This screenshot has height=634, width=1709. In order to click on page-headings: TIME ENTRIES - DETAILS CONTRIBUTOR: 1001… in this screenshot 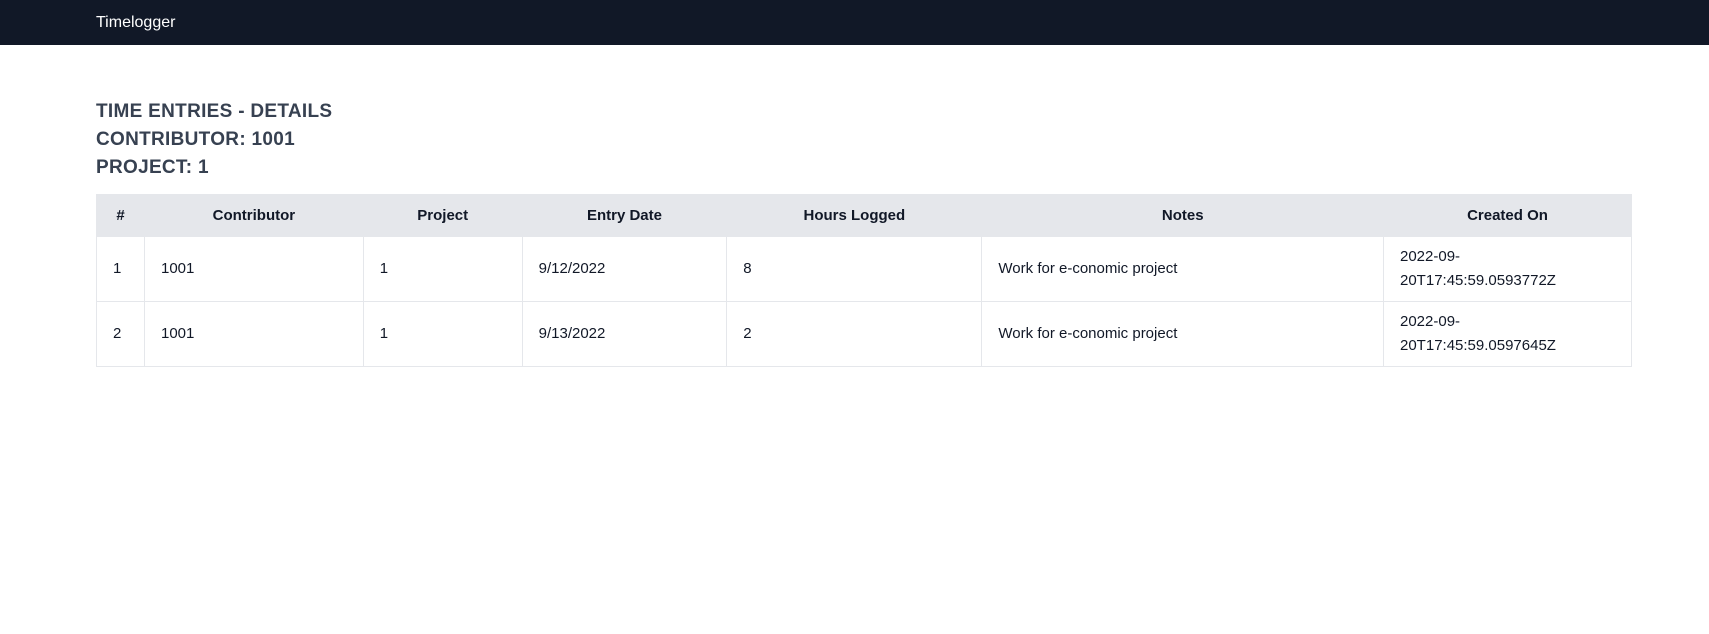, I will do `click(864, 140)`.